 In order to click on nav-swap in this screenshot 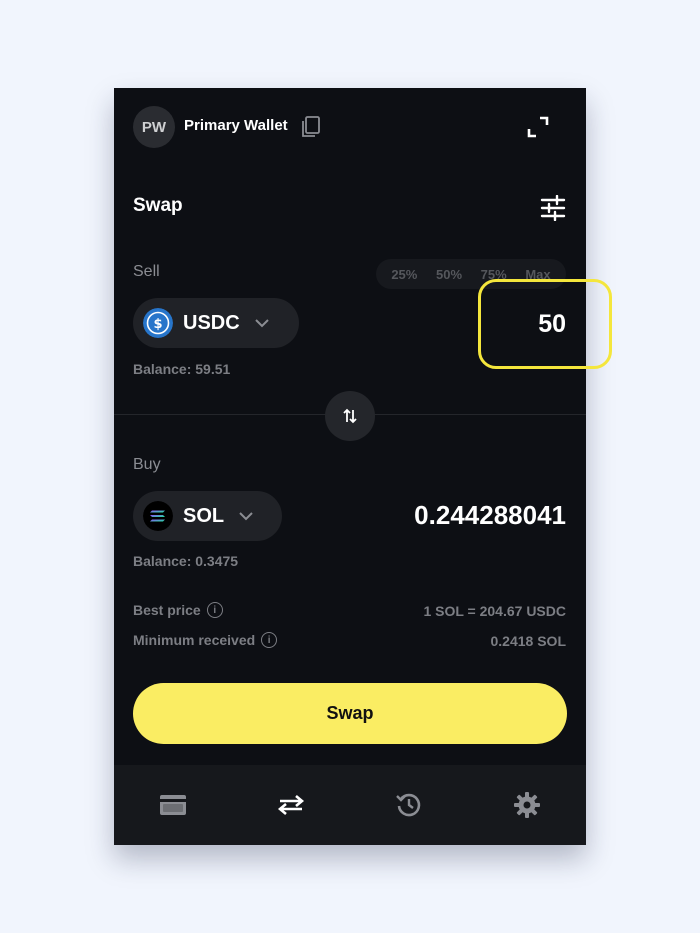, I will do `click(291, 805)`.